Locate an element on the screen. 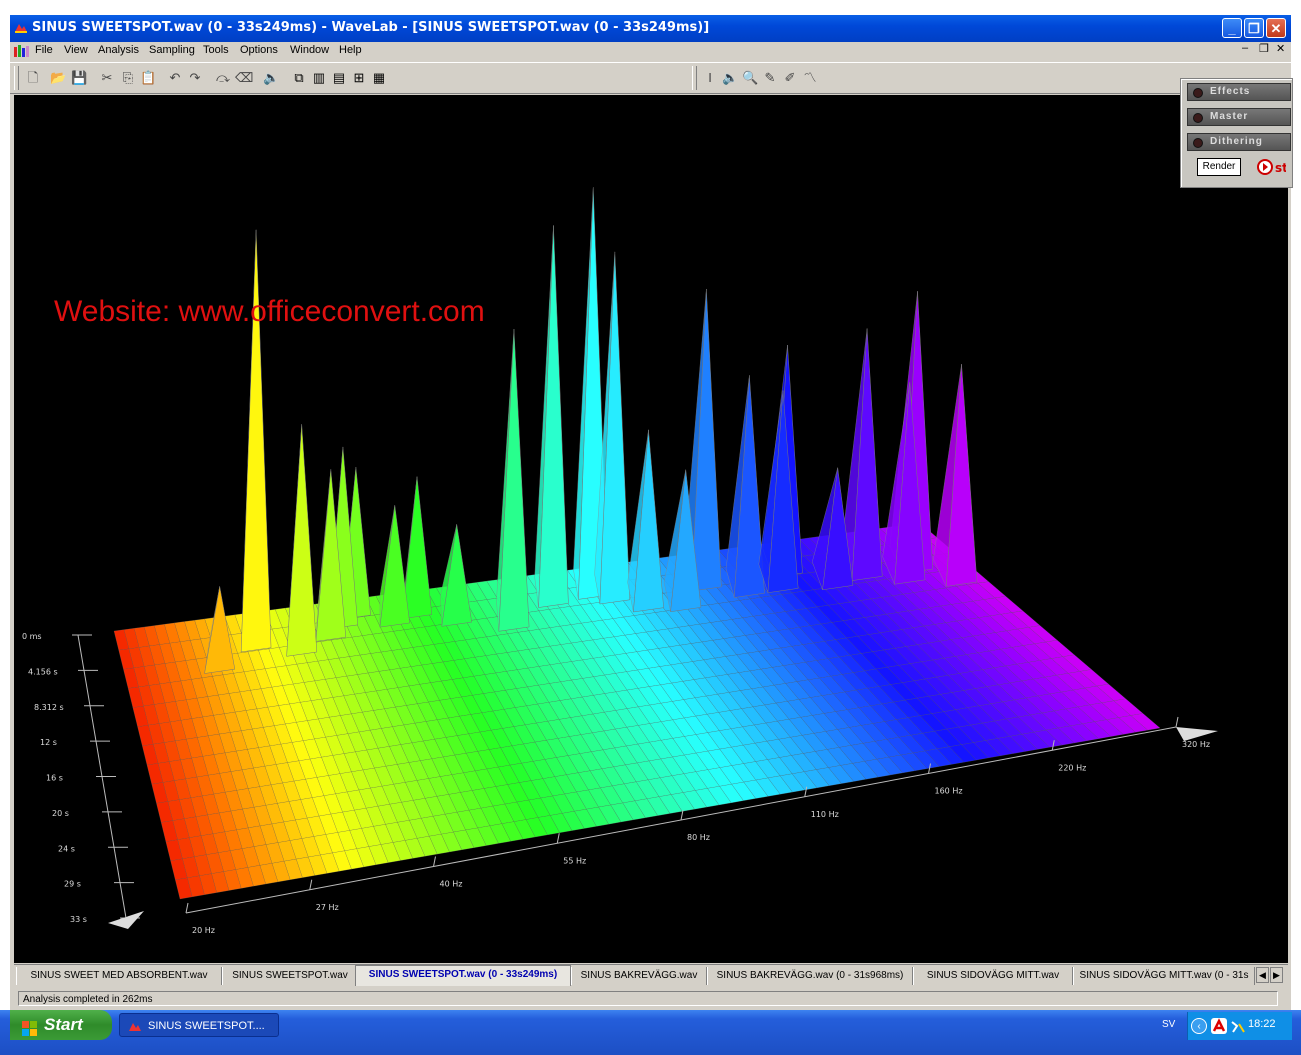 This screenshot has width=1301, height=1055. freq-axis-label: 55 Hz is located at coordinates (574, 860).